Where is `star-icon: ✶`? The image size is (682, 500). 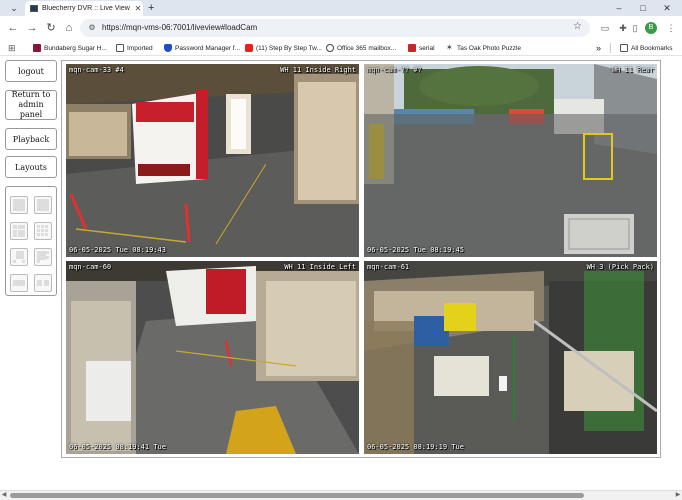 star-icon: ✶ is located at coordinates (449, 47).